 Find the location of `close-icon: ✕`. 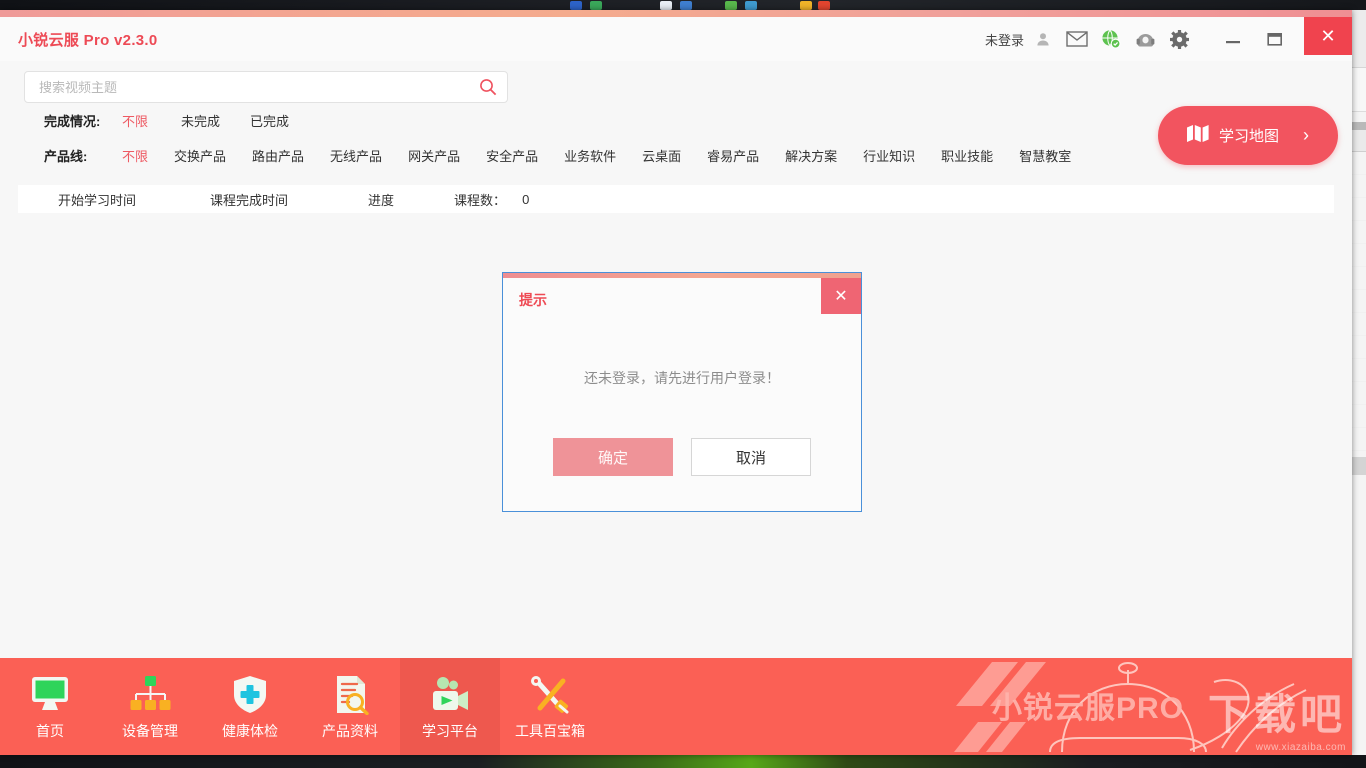

close-icon: ✕ is located at coordinates (841, 296).